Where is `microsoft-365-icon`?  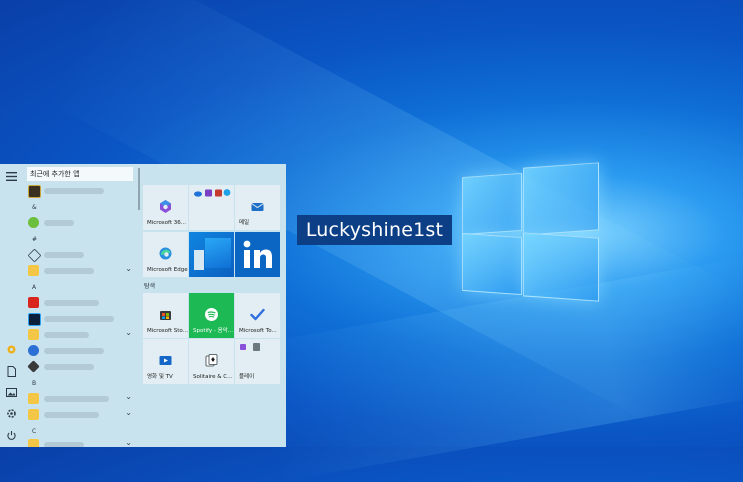
microsoft-365-icon is located at coordinates (165, 206).